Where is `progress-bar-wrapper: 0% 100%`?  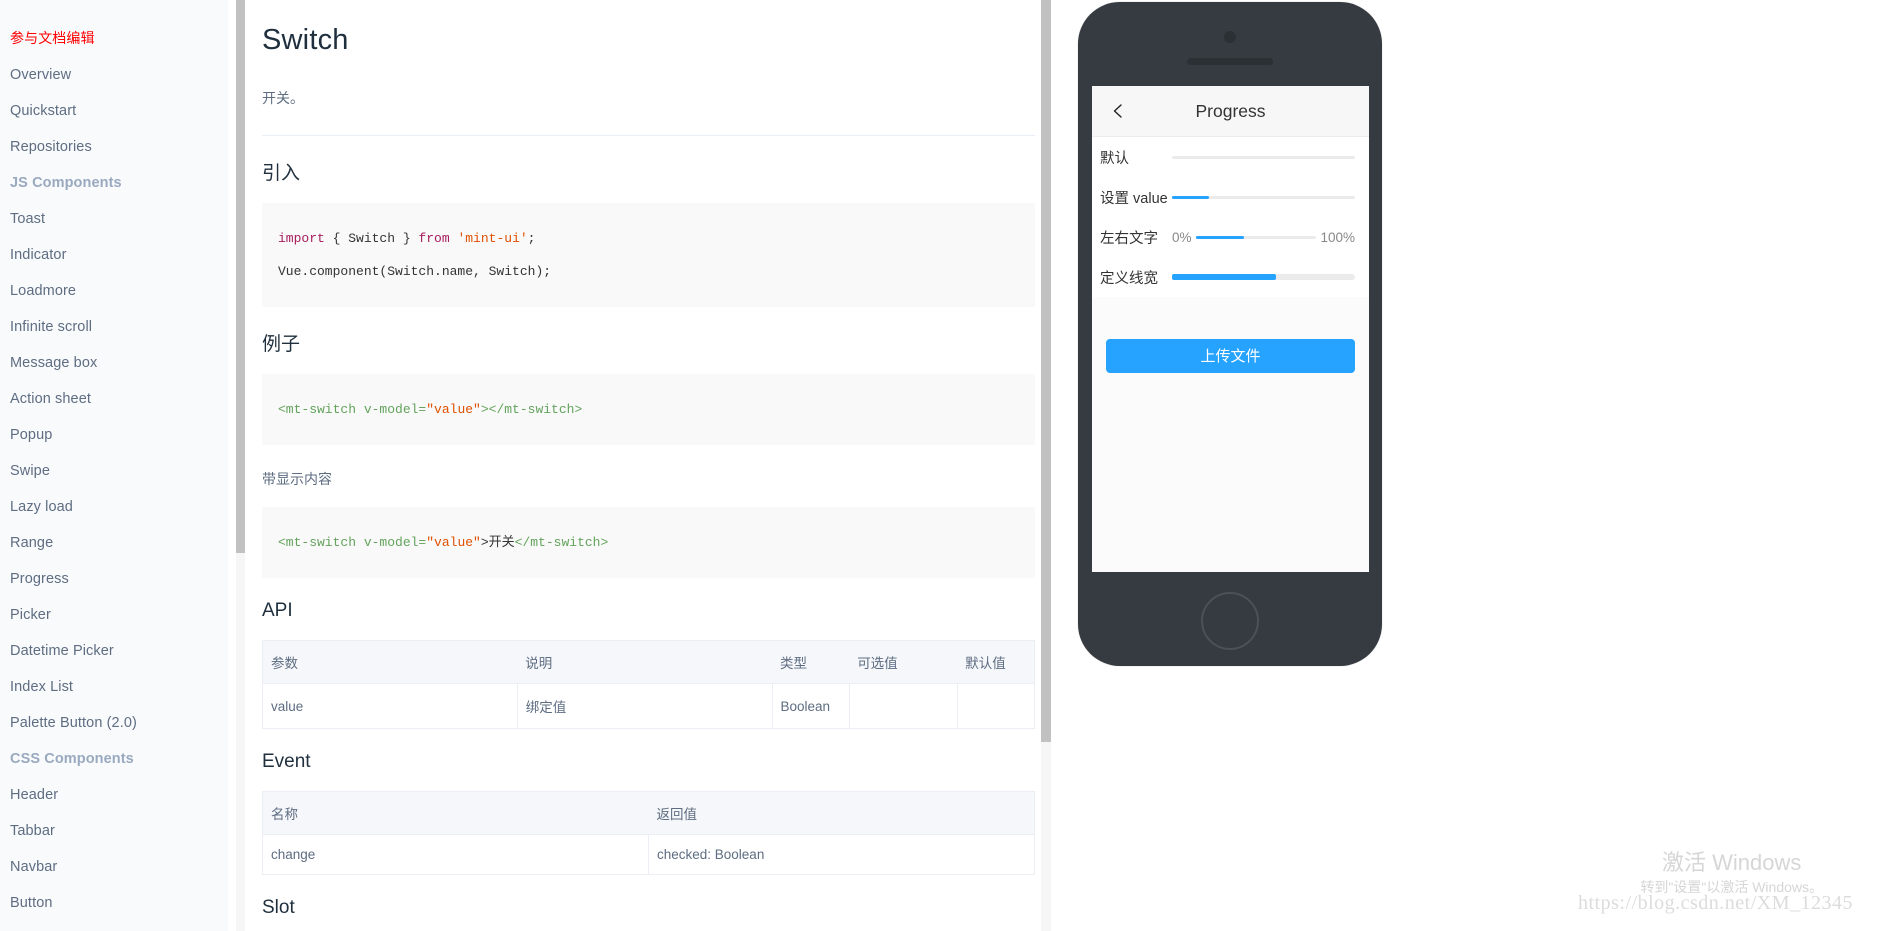
progress-bar-wrapper: 0% 100% is located at coordinates (1263, 237).